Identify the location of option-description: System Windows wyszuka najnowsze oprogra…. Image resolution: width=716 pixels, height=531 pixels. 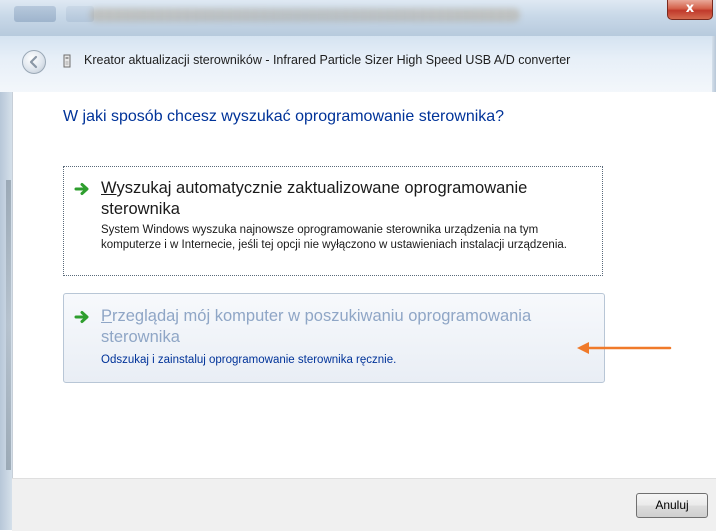
(334, 237).